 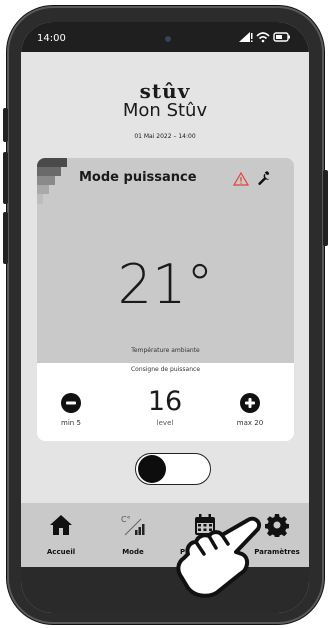 I want to click on decrease-button, so click(x=71, y=403).